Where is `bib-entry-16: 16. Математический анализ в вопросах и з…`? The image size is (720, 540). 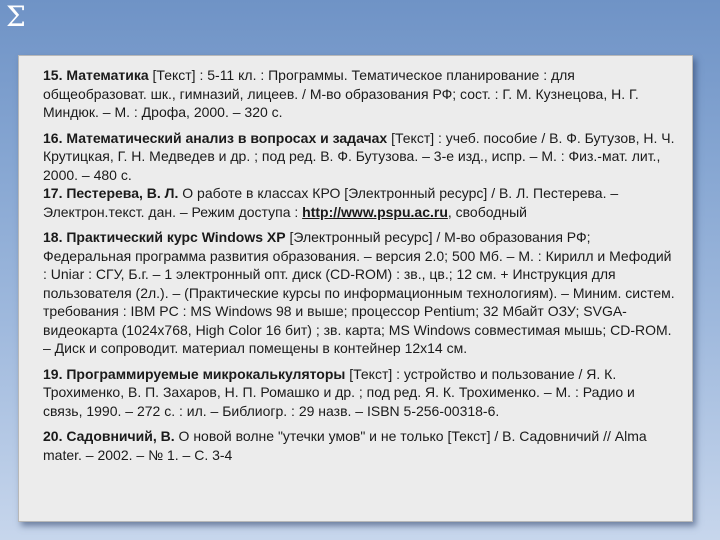
bib-entry-16: 16. Математический анализ в вопросах и з… is located at coordinates (360, 157).